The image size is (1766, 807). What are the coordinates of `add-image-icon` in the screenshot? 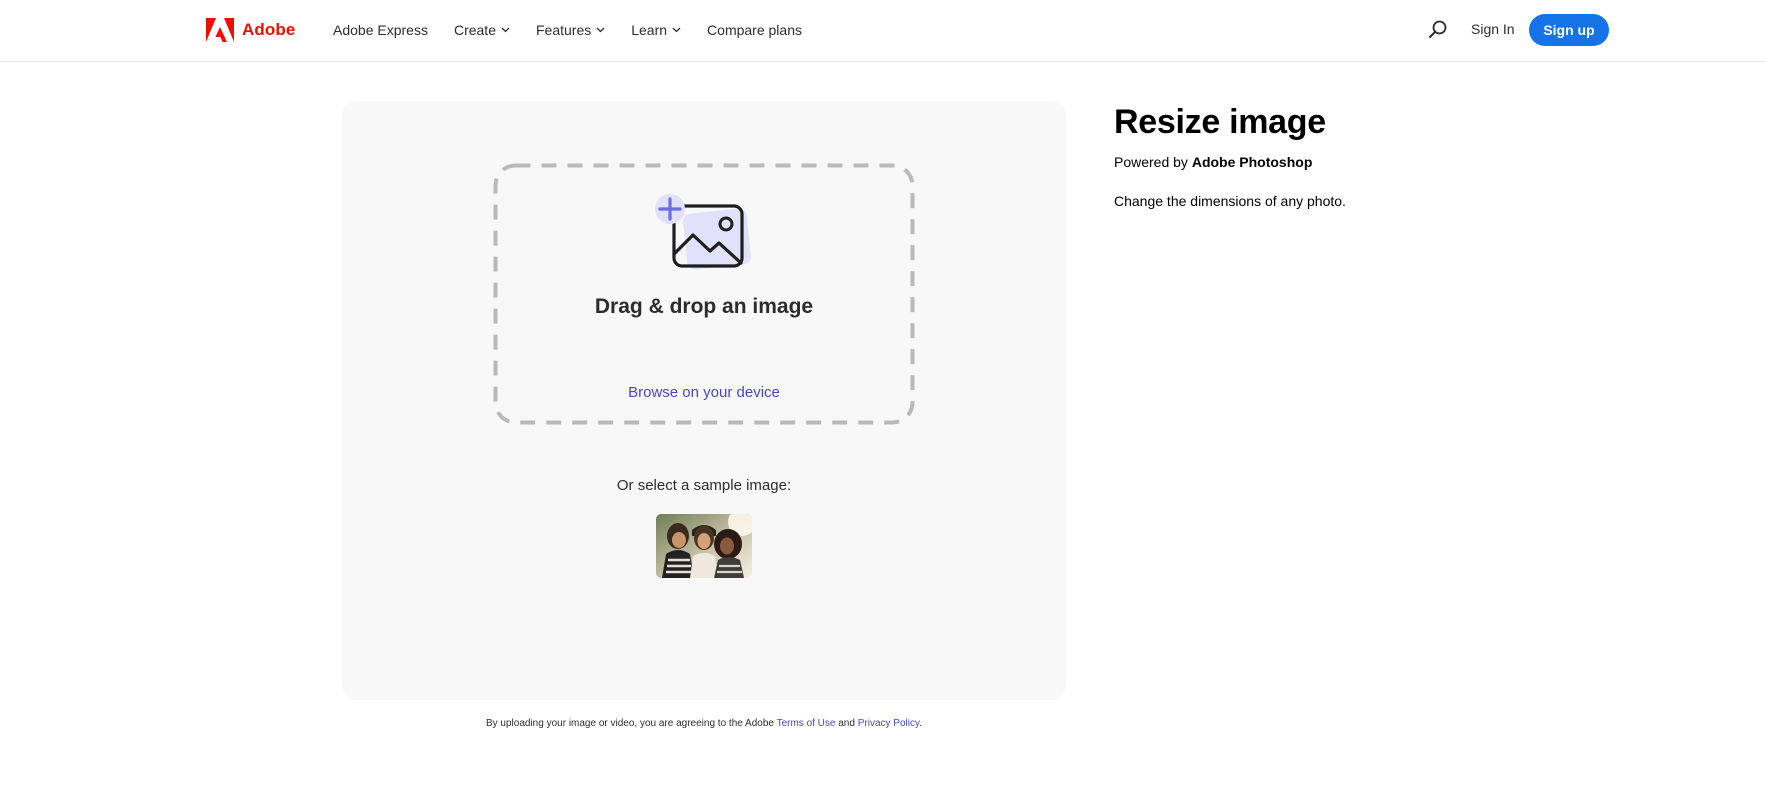 It's located at (703, 232).